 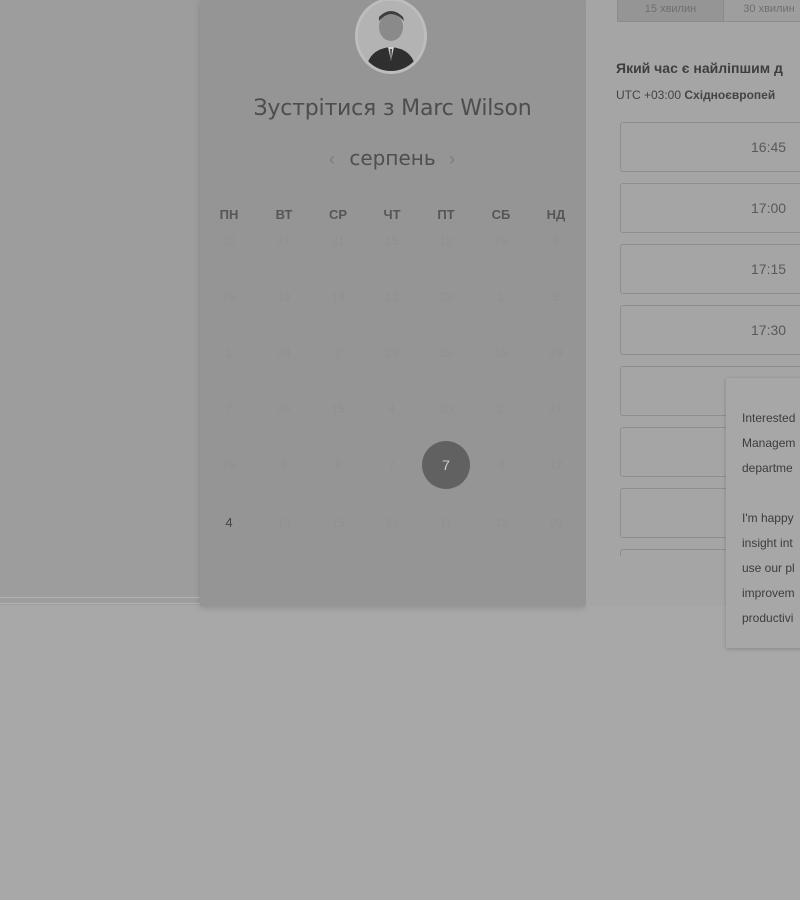 I want to click on time-slot-button: 17:30, so click(x=710, y=330).